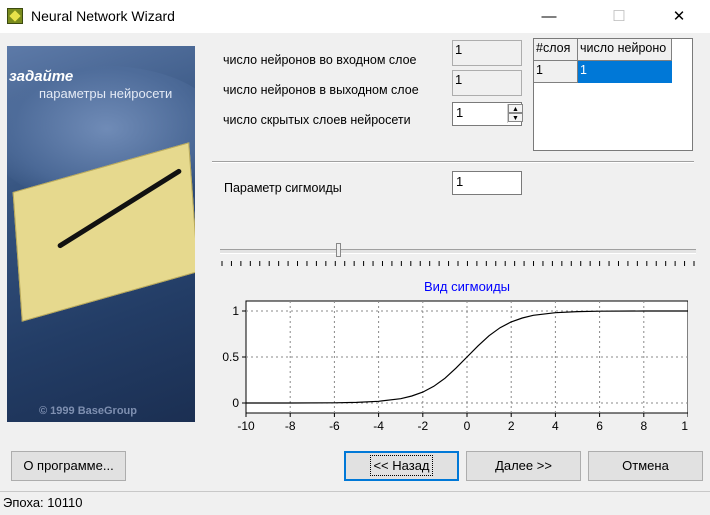 The height and width of the screenshot is (515, 710). I want to click on x-tick-label: 10, so click(684, 426).